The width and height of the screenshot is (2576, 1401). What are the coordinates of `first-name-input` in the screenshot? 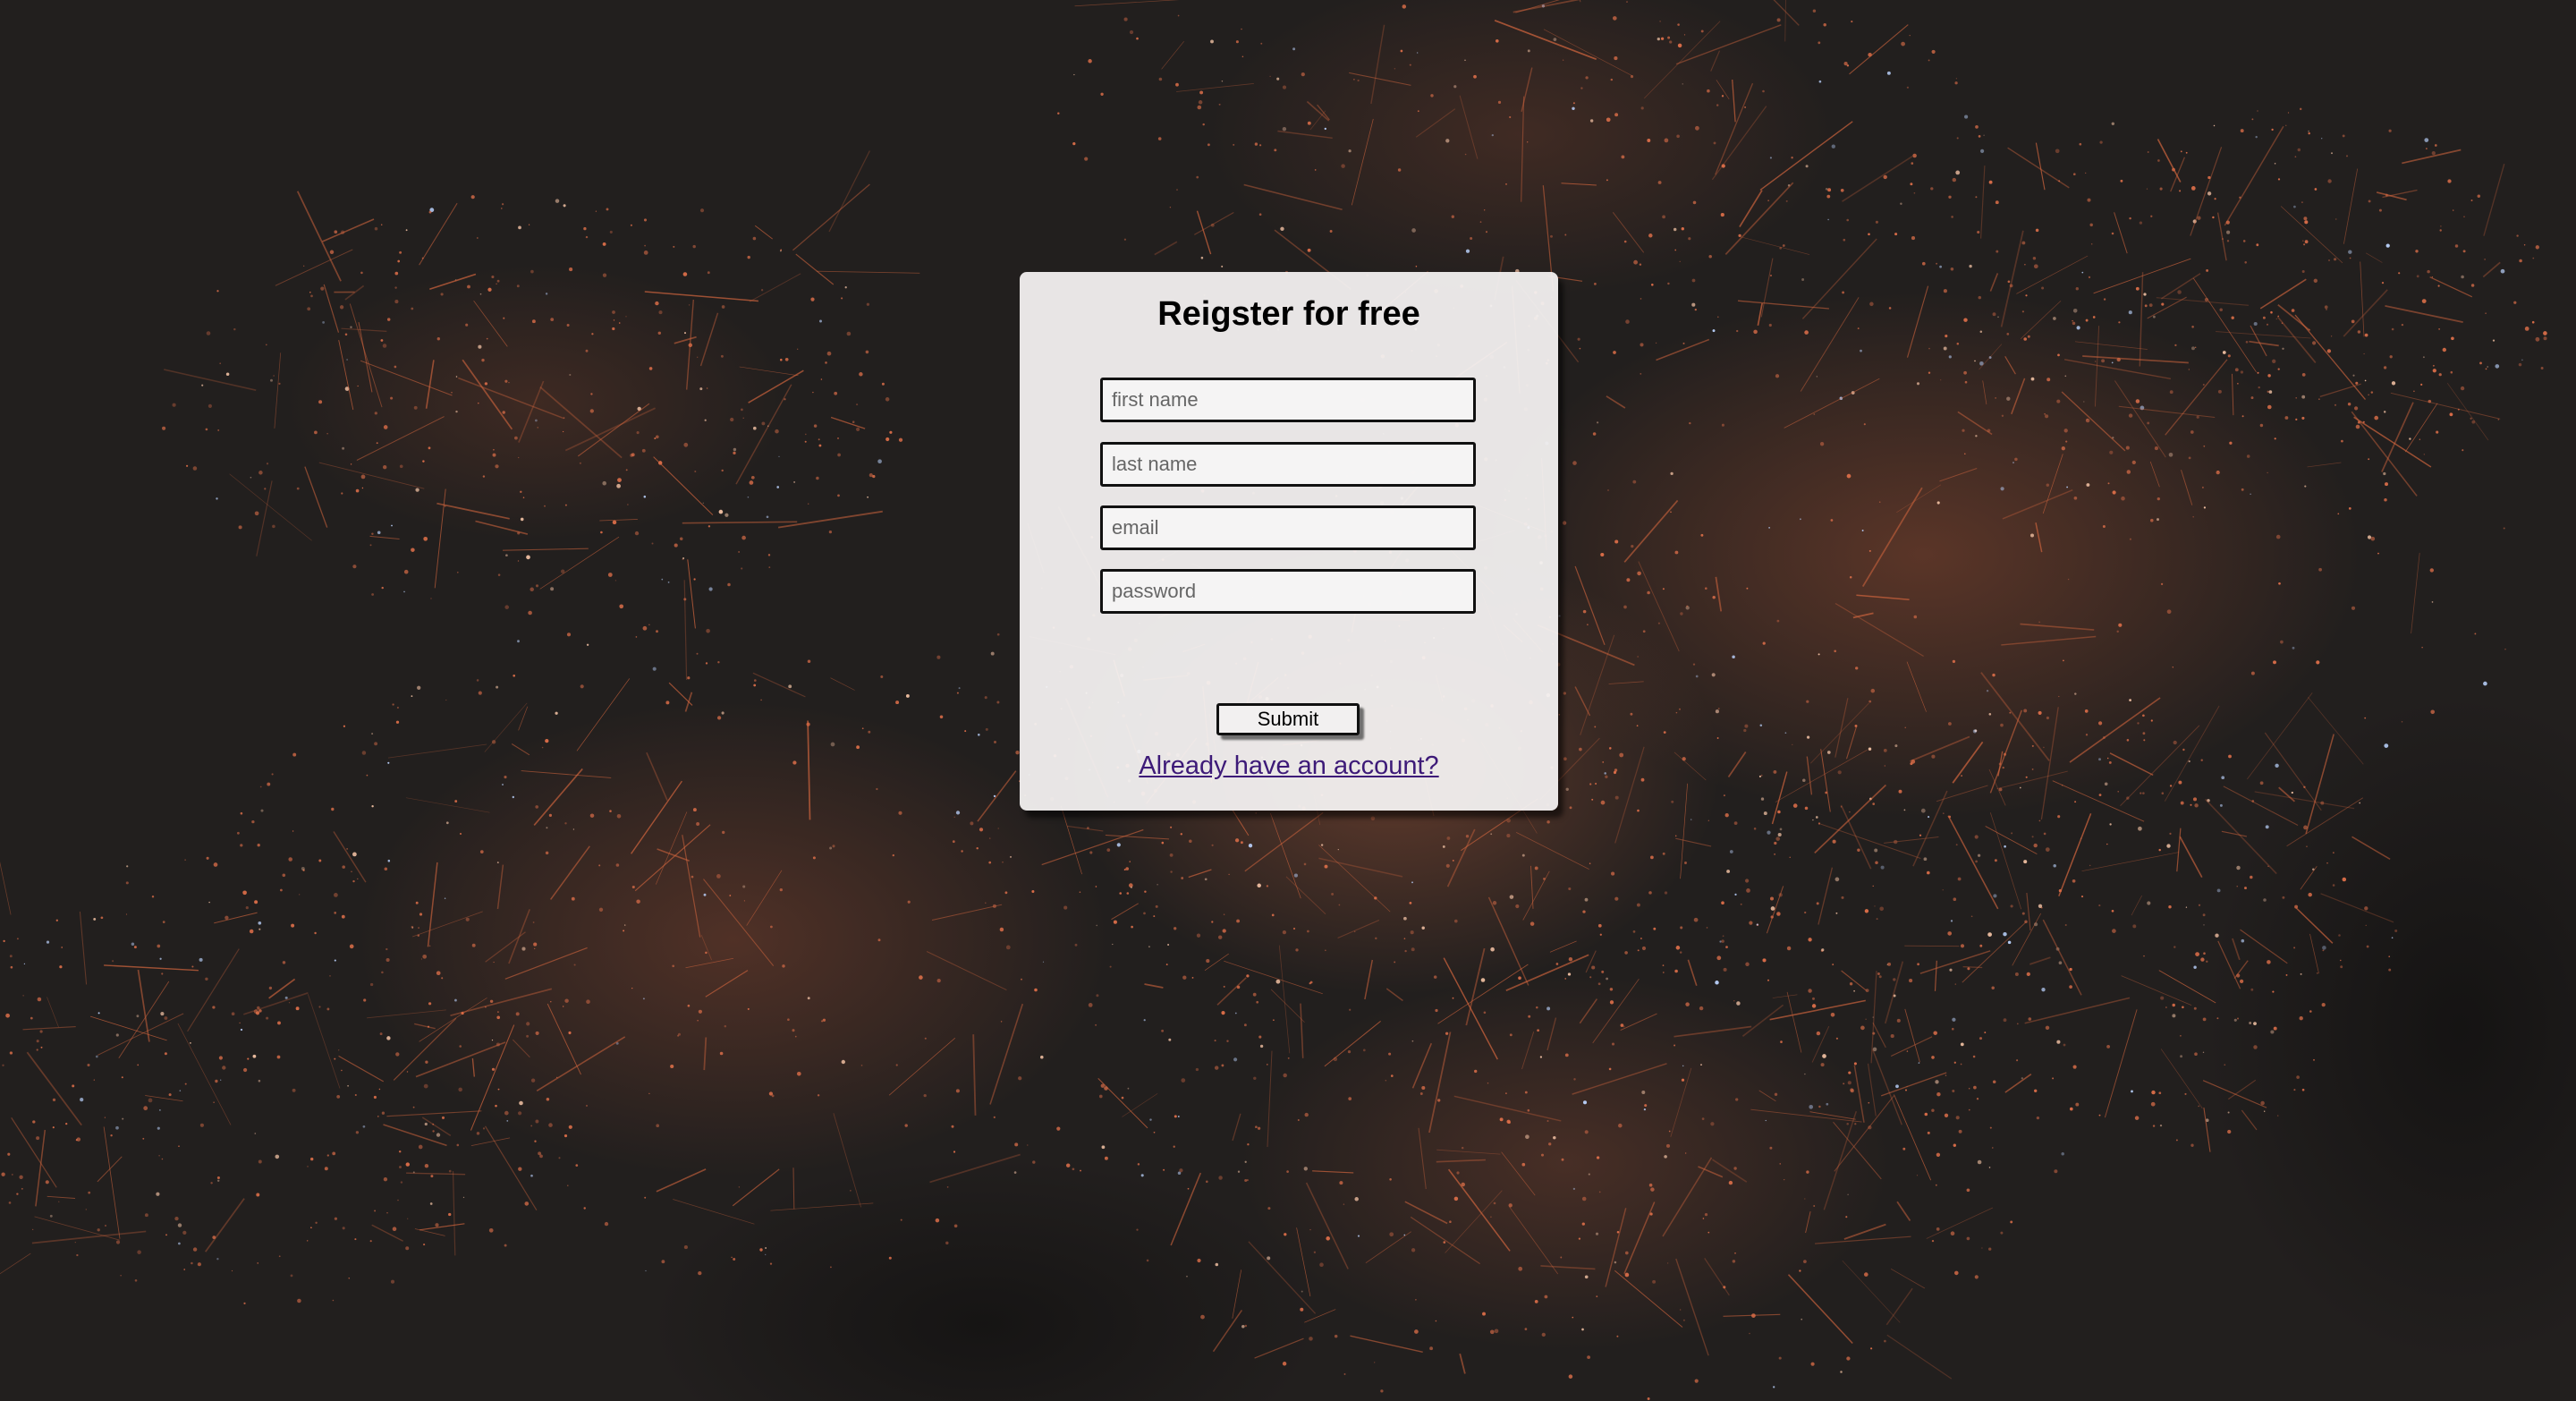 It's located at (1288, 400).